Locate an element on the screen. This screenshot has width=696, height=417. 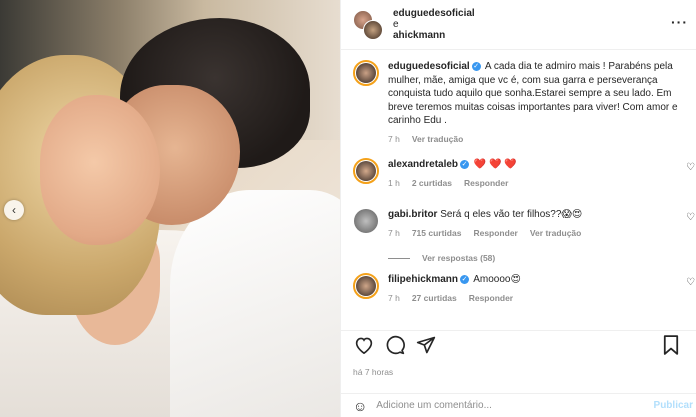
heart-icon is located at coordinates (364, 345).